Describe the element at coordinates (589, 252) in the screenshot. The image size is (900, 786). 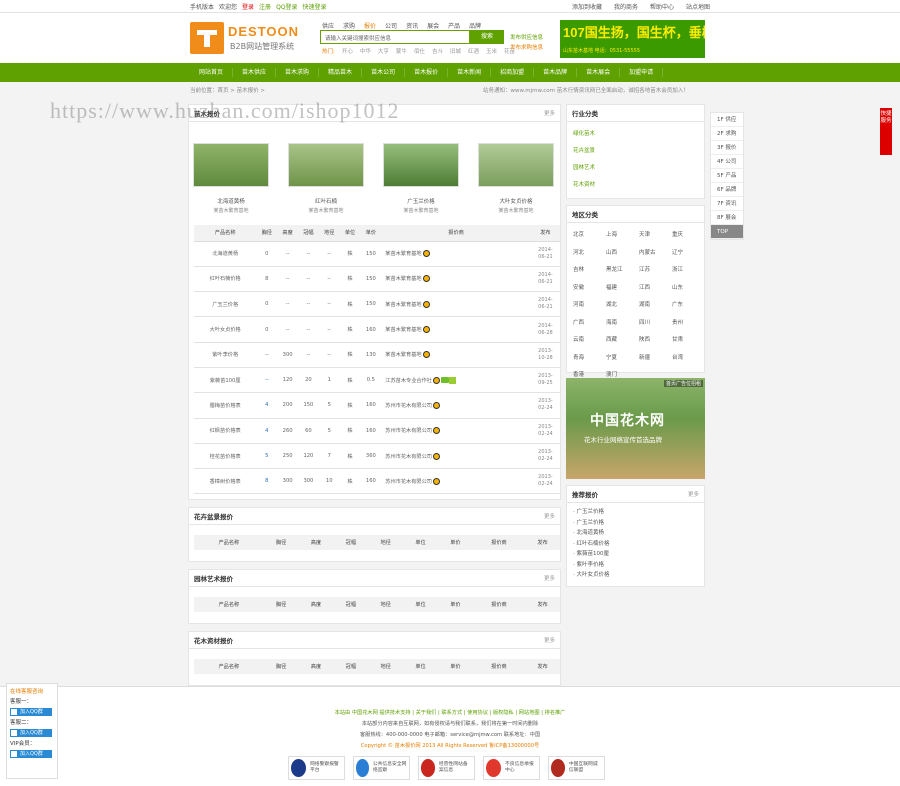
I see `region-link: 河北` at that location.